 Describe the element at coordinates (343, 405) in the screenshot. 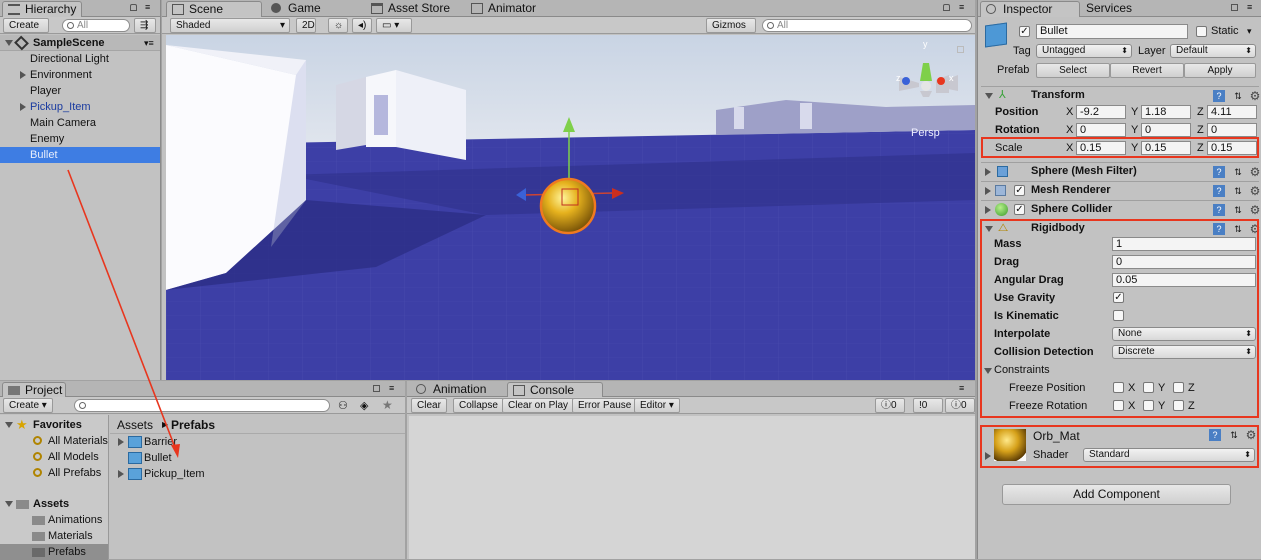

I see `filter-type-icon: ⚇` at that location.